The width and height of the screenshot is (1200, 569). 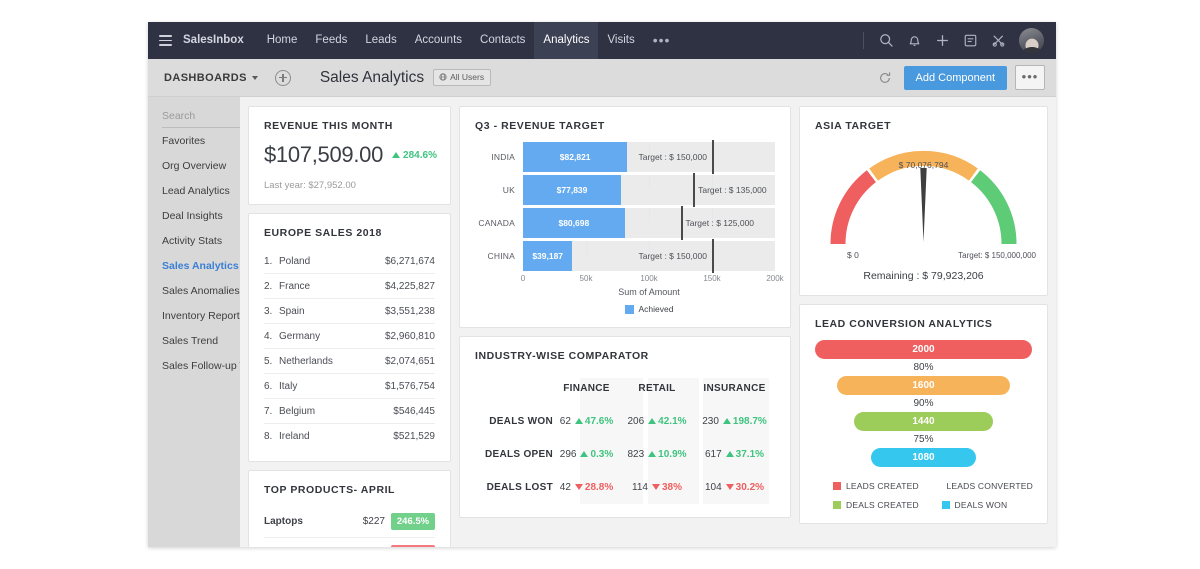 I want to click on list-item: 1. Poland $6,271,674, so click(x=349, y=261).